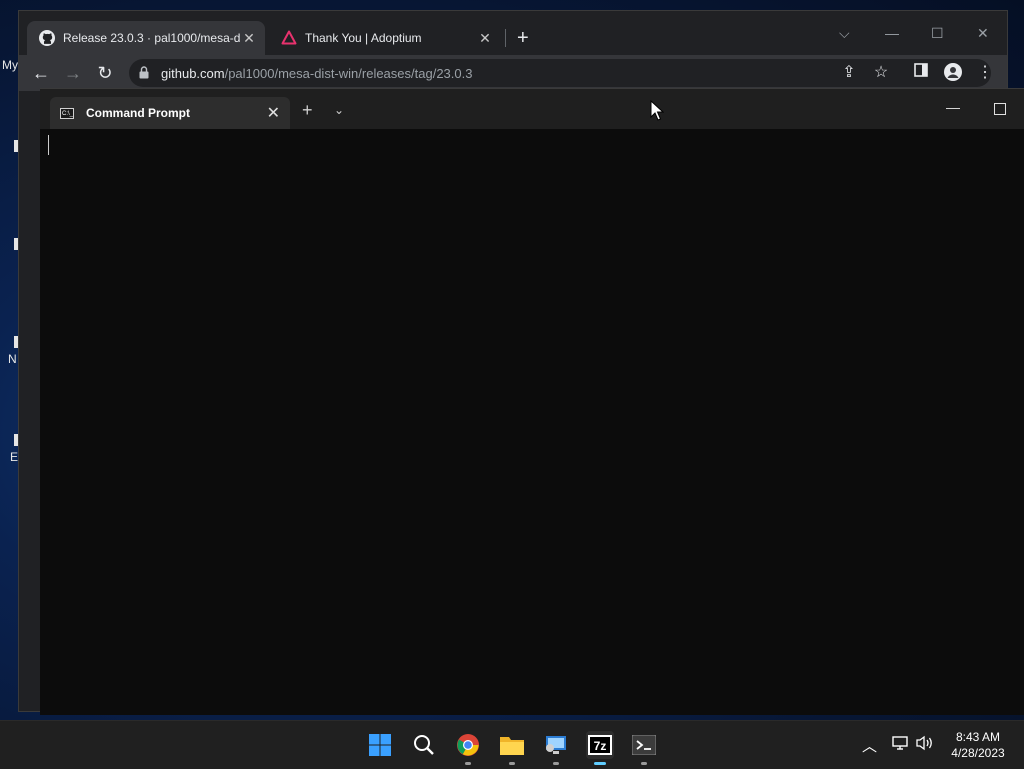  I want to click on browser-tab-github: Release 23.0.3 · pal1000/mesa-dist-win ✕, so click(146, 38).